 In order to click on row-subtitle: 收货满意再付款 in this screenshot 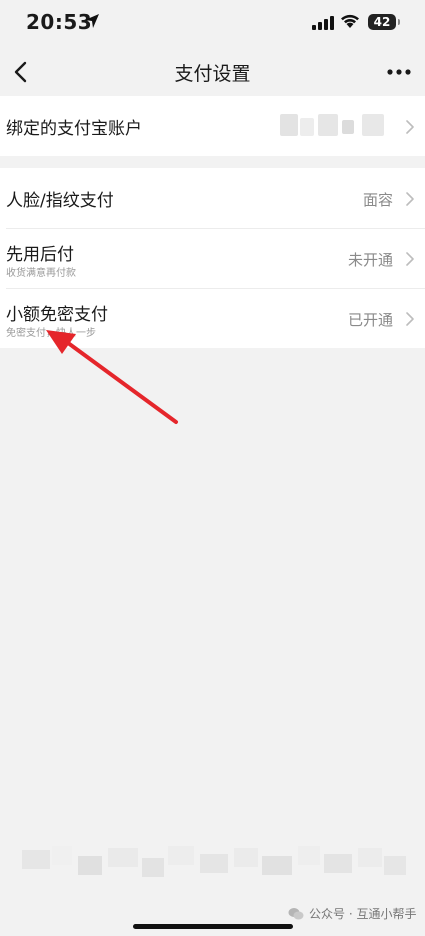, I will do `click(41, 273)`.